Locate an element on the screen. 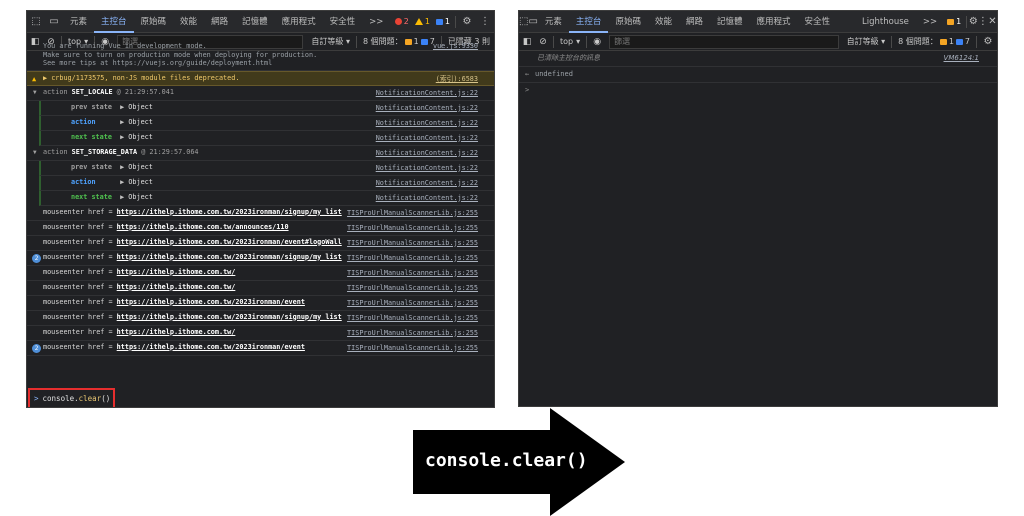 Image resolution: width=1024 pixels, height=516 pixels. filter-input is located at coordinates (724, 41).